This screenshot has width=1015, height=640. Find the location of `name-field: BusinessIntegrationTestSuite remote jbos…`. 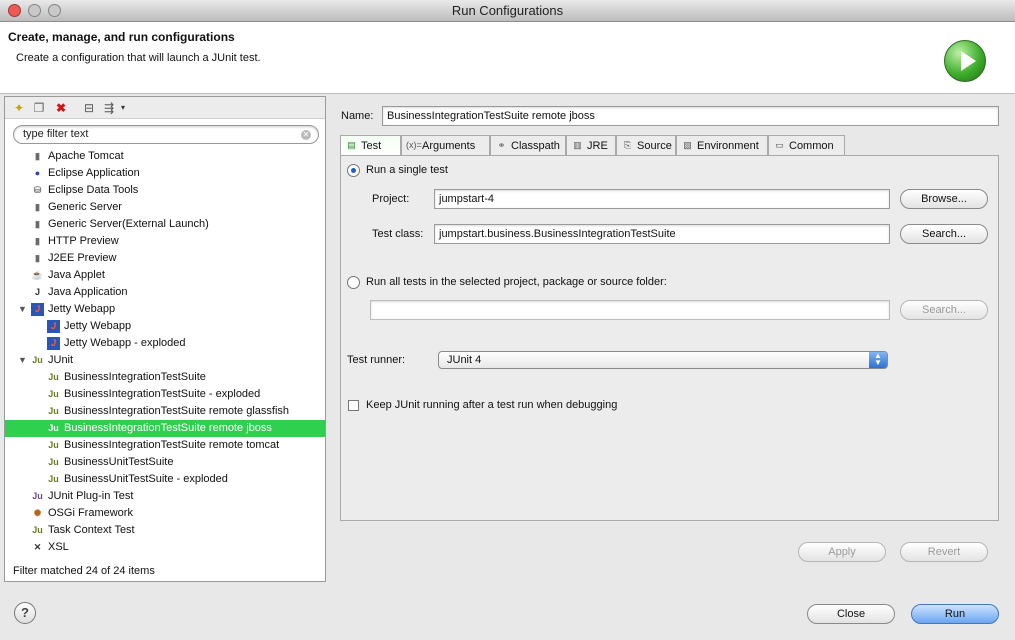

name-field: BusinessIntegrationTestSuite remote jbos… is located at coordinates (690, 116).